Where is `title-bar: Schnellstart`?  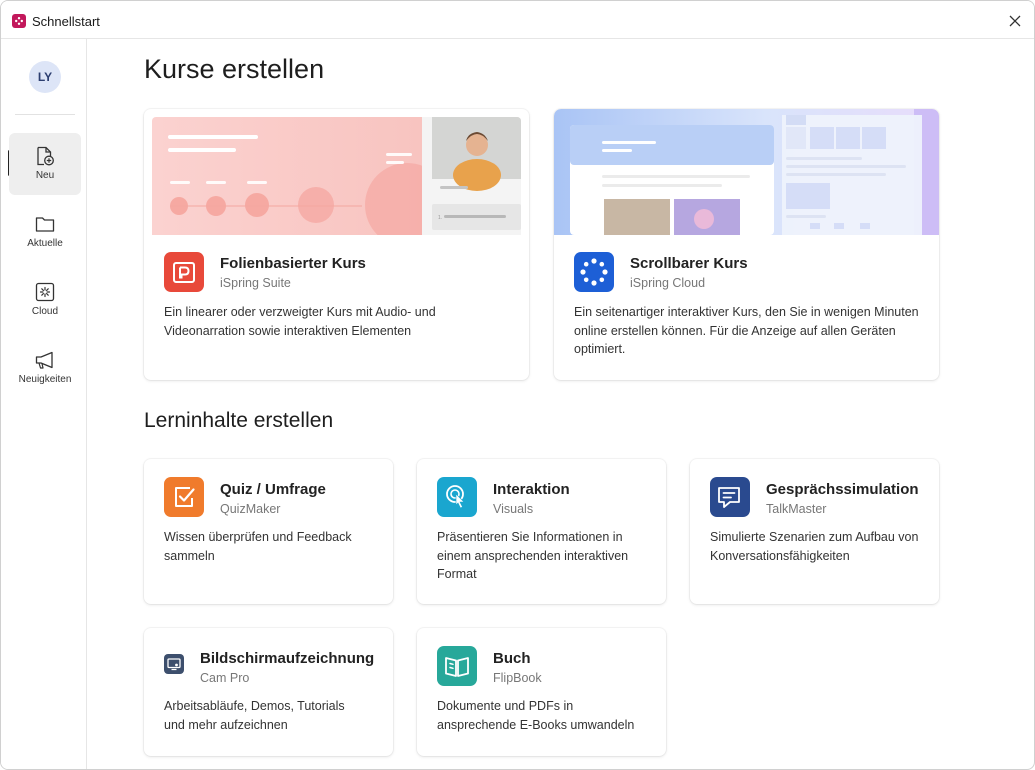
title-bar: Schnellstart is located at coordinates (517, 20).